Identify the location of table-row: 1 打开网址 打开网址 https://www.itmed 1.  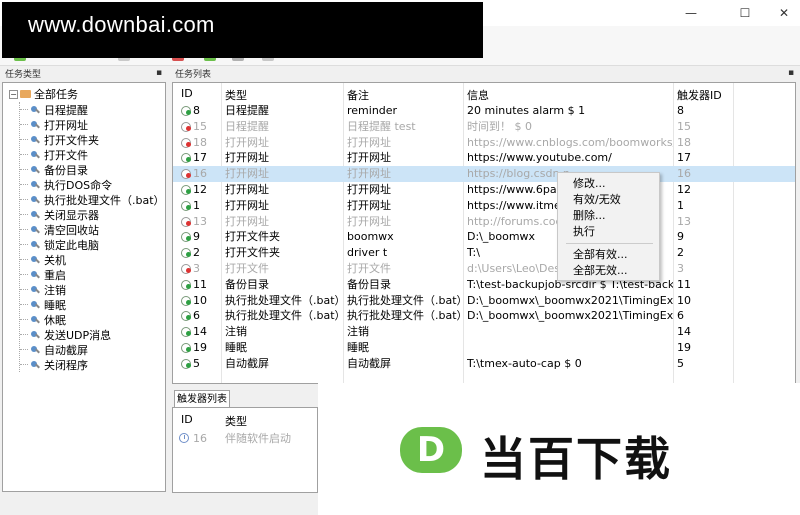
(484, 206).